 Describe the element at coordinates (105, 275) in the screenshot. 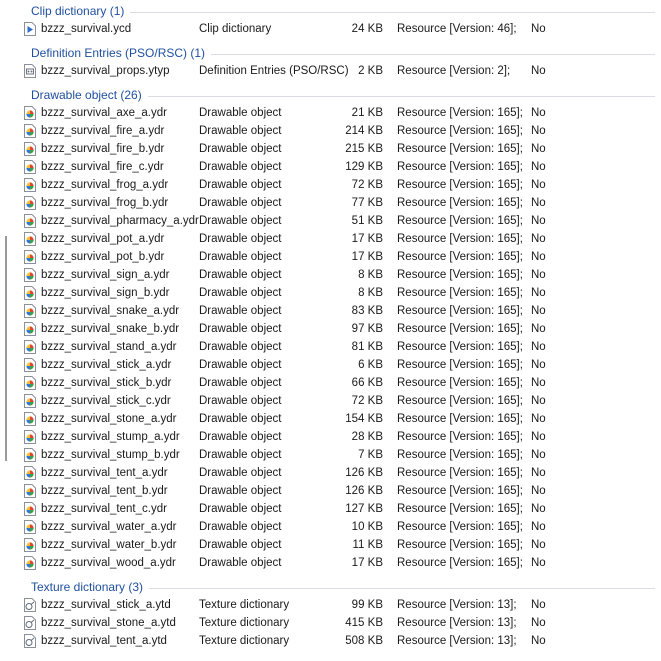

I see `file-name: bzzz_survival_sign_a.ydr` at that location.